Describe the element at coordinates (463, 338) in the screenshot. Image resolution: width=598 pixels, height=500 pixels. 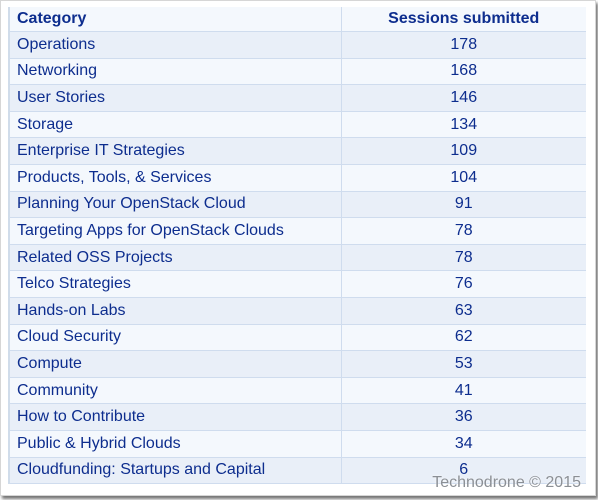
I see `cell-sessions: 62` at that location.